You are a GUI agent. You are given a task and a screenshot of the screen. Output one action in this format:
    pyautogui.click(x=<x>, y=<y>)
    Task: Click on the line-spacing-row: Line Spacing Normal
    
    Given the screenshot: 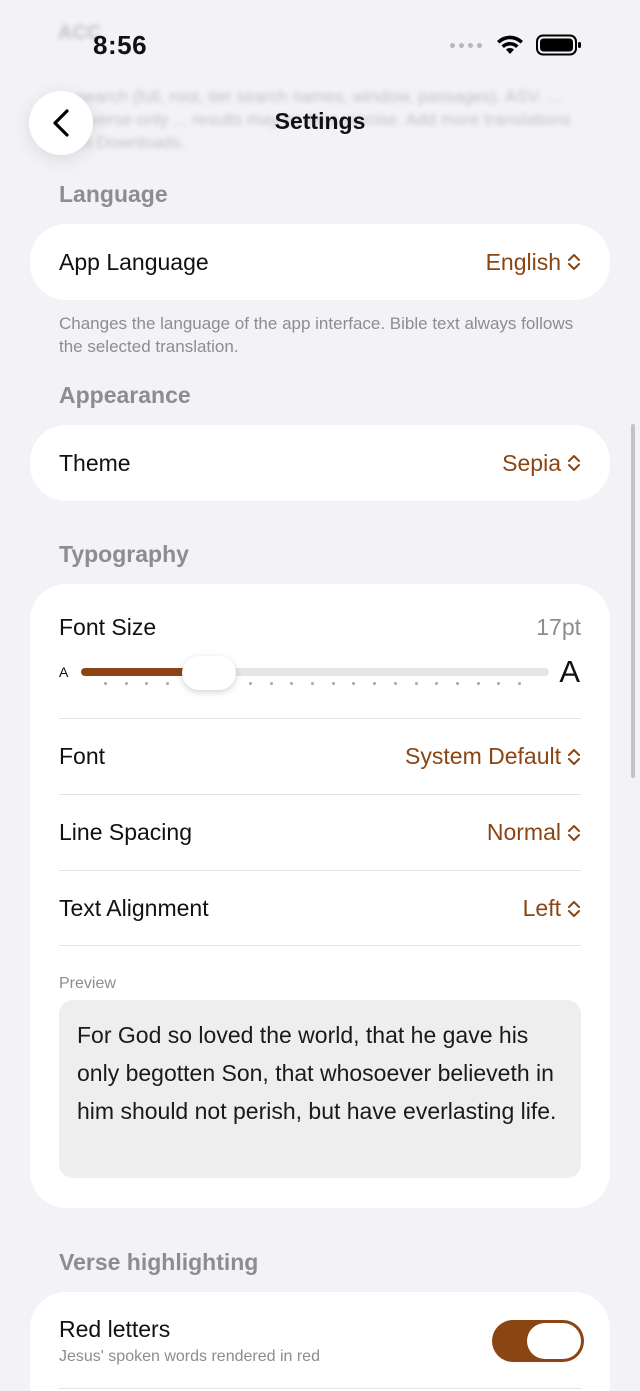 What is the action you would take?
    pyautogui.click(x=320, y=832)
    